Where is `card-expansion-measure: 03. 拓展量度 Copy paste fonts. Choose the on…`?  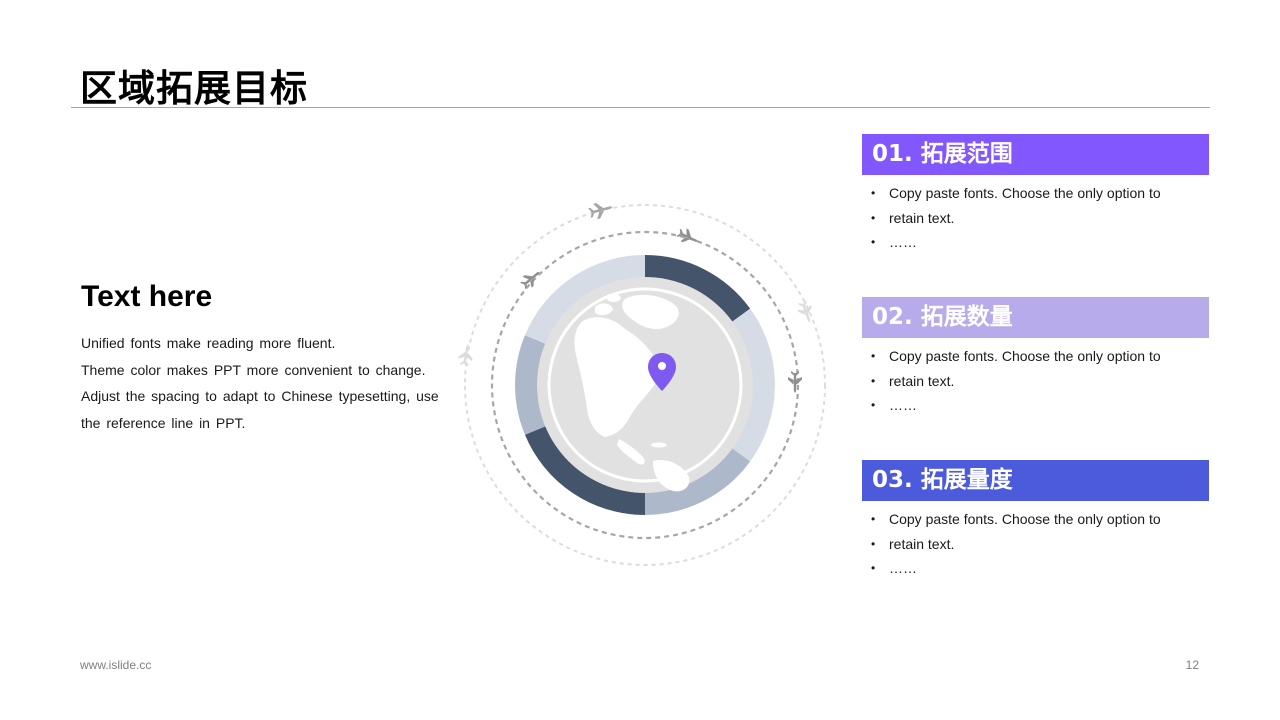 card-expansion-measure: 03. 拓展量度 Copy paste fonts. Choose the on… is located at coordinates (1035, 520).